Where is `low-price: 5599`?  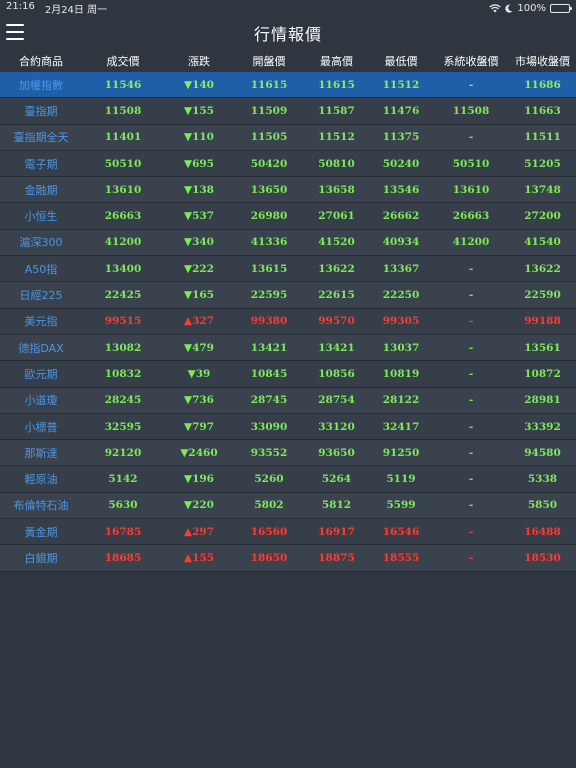
low-price: 5599 is located at coordinates (401, 505).